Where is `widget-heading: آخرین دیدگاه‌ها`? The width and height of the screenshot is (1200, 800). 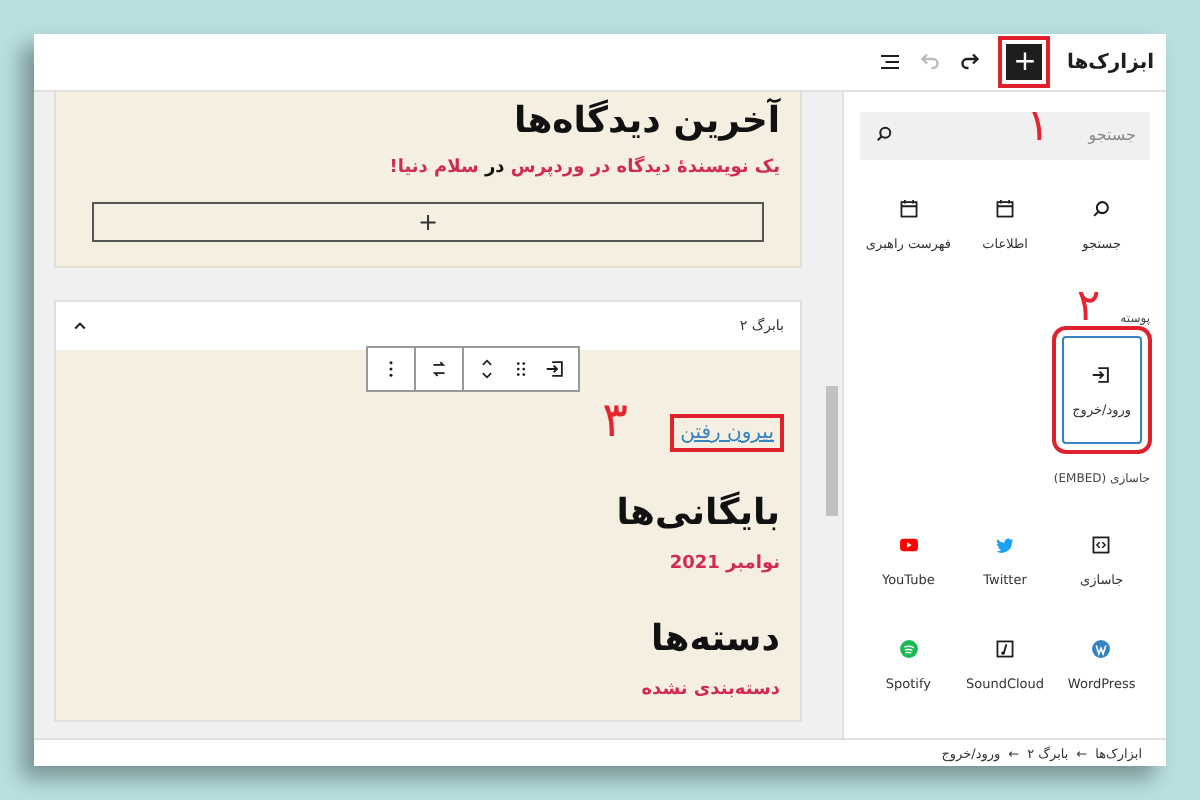
widget-heading: آخرین دیدگاه‌ها is located at coordinates (645, 121).